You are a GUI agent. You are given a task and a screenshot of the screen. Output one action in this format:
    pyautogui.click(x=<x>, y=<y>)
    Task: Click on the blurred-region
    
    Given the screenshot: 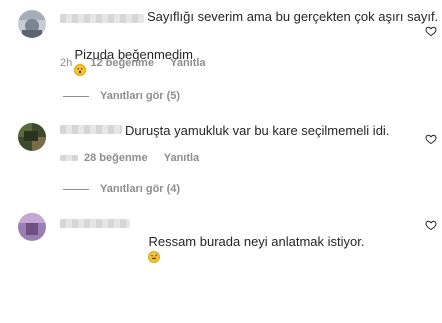 What is the action you would take?
    pyautogui.click(x=69, y=158)
    